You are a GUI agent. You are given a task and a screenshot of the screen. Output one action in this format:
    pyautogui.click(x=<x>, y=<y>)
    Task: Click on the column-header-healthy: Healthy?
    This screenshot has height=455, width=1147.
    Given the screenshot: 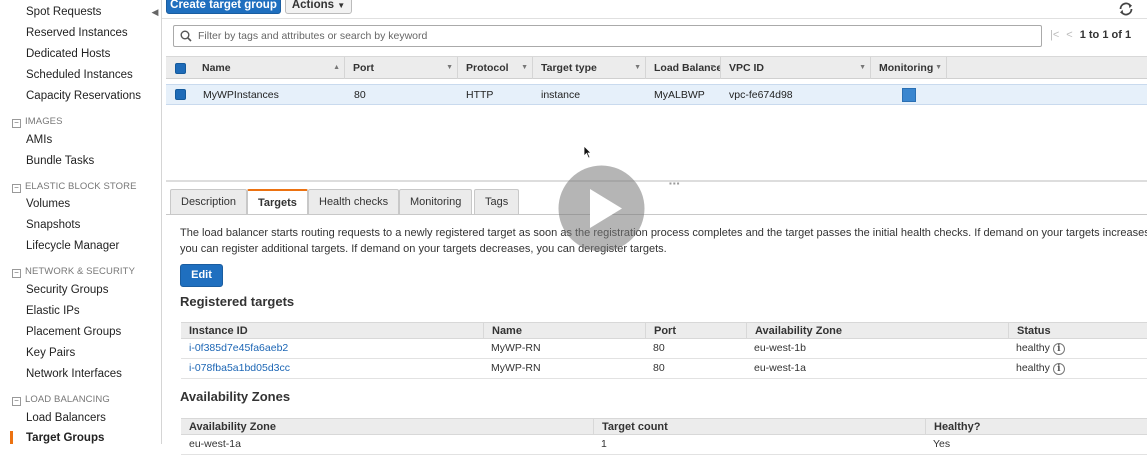 What is the action you would take?
    pyautogui.click(x=952, y=427)
    